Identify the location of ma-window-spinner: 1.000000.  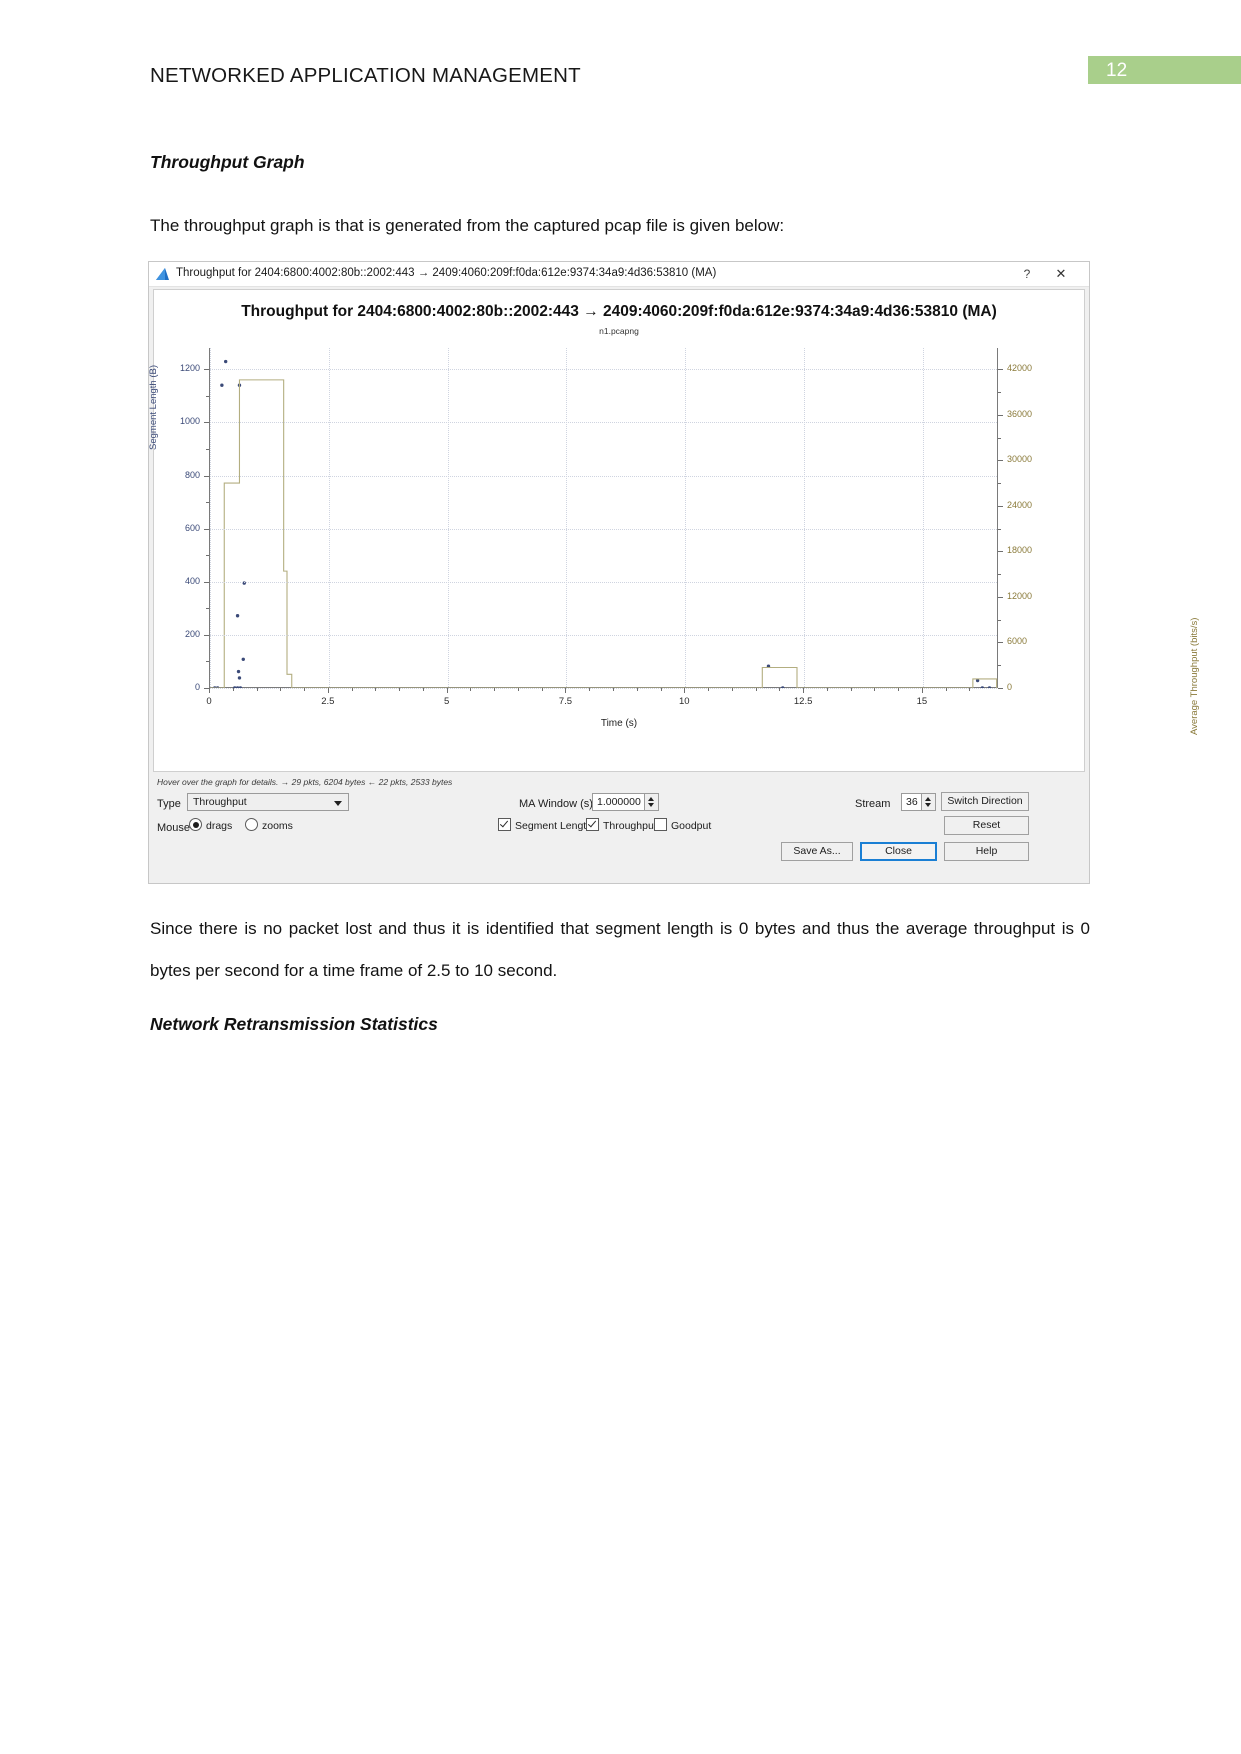
(625, 802).